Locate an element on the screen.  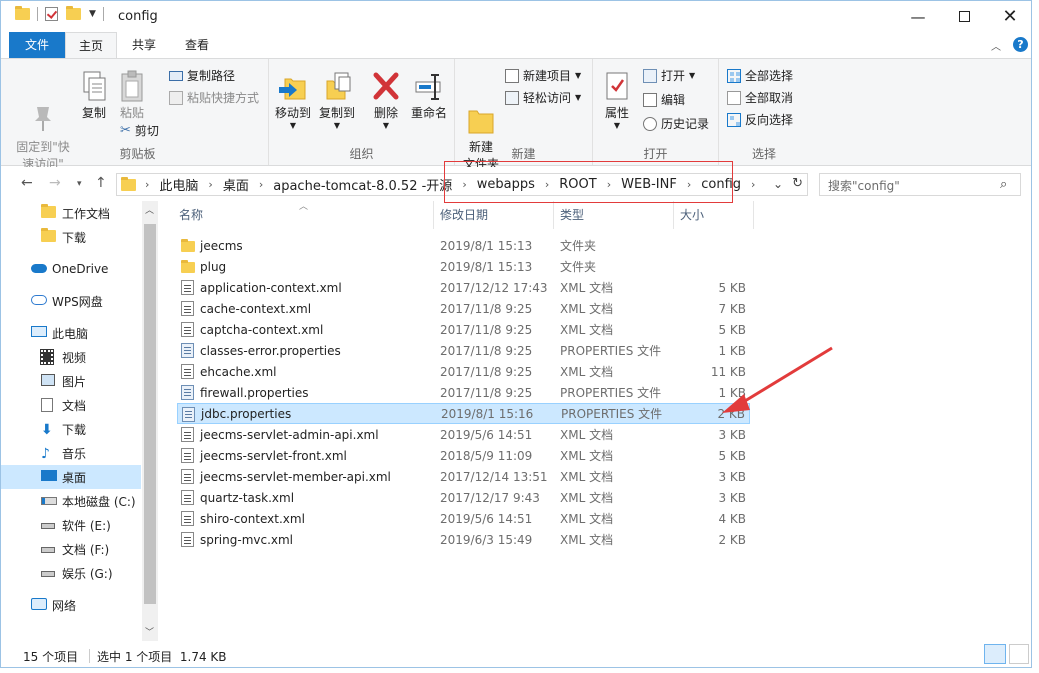
ribbon-tabs: 文件 主页 共享 查看 ︿ ? is located at coordinates (516, 45).